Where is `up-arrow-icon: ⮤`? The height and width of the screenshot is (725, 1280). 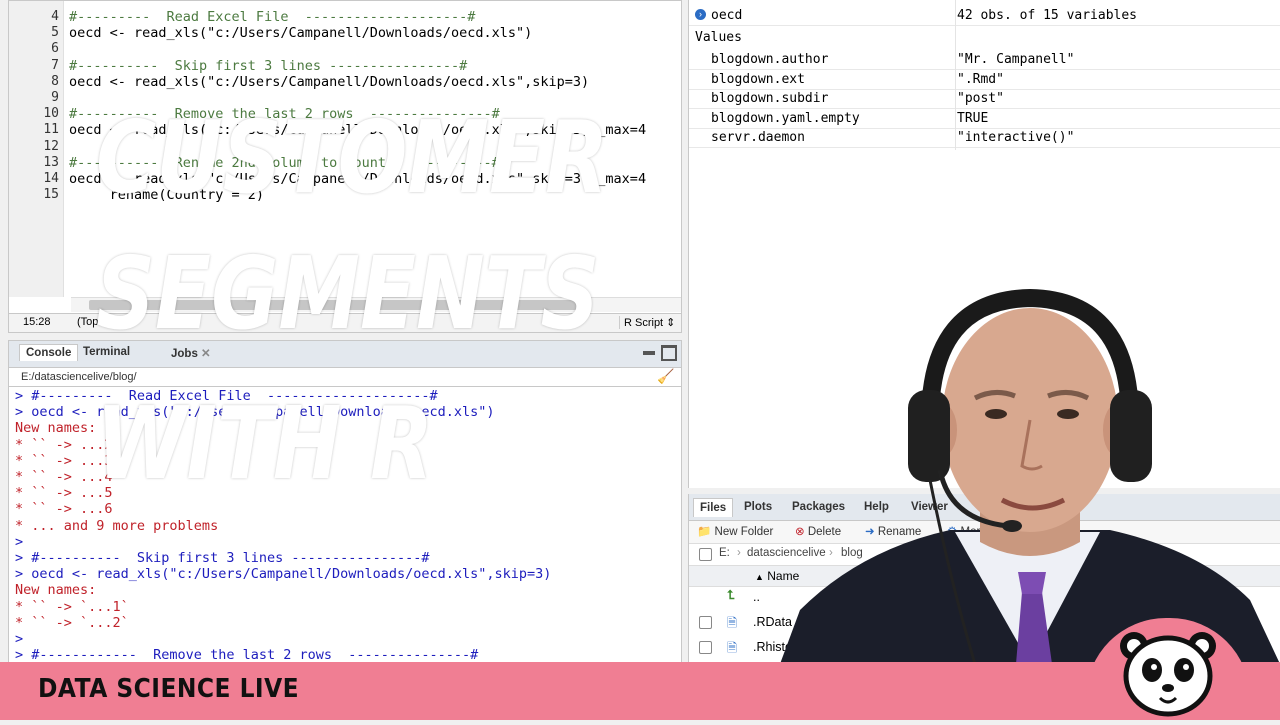 up-arrow-icon: ⮤ is located at coordinates (731, 595).